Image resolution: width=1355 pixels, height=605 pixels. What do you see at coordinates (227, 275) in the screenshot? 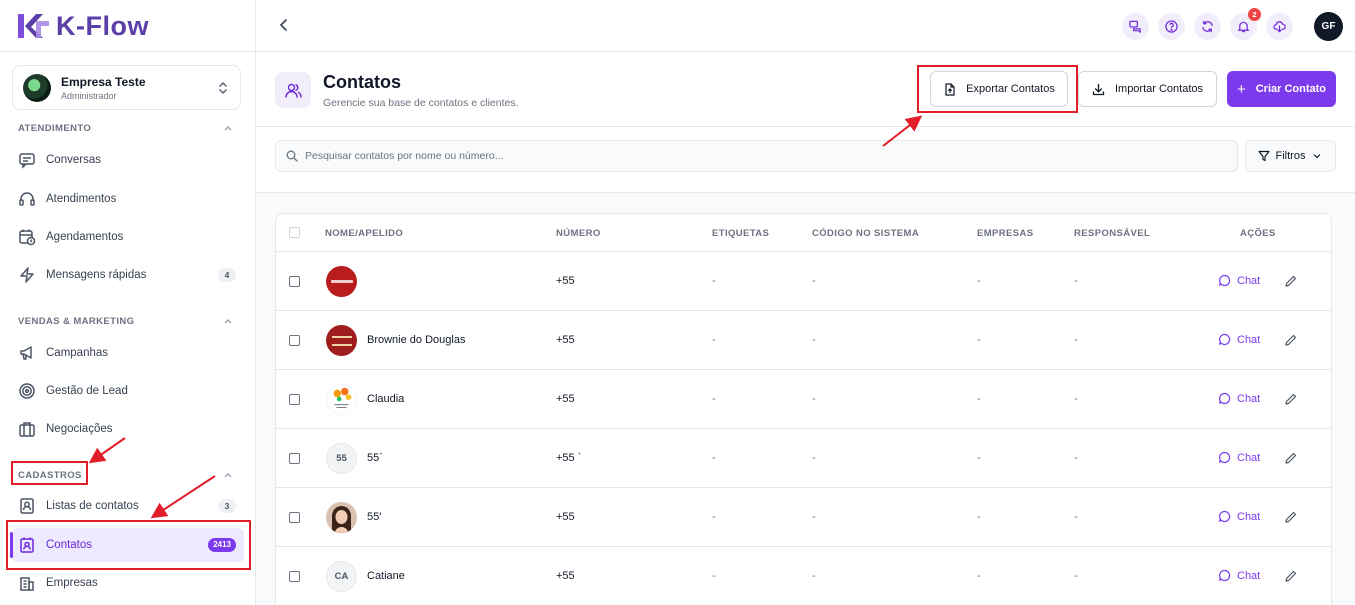
I see `count-badge: 4` at bounding box center [227, 275].